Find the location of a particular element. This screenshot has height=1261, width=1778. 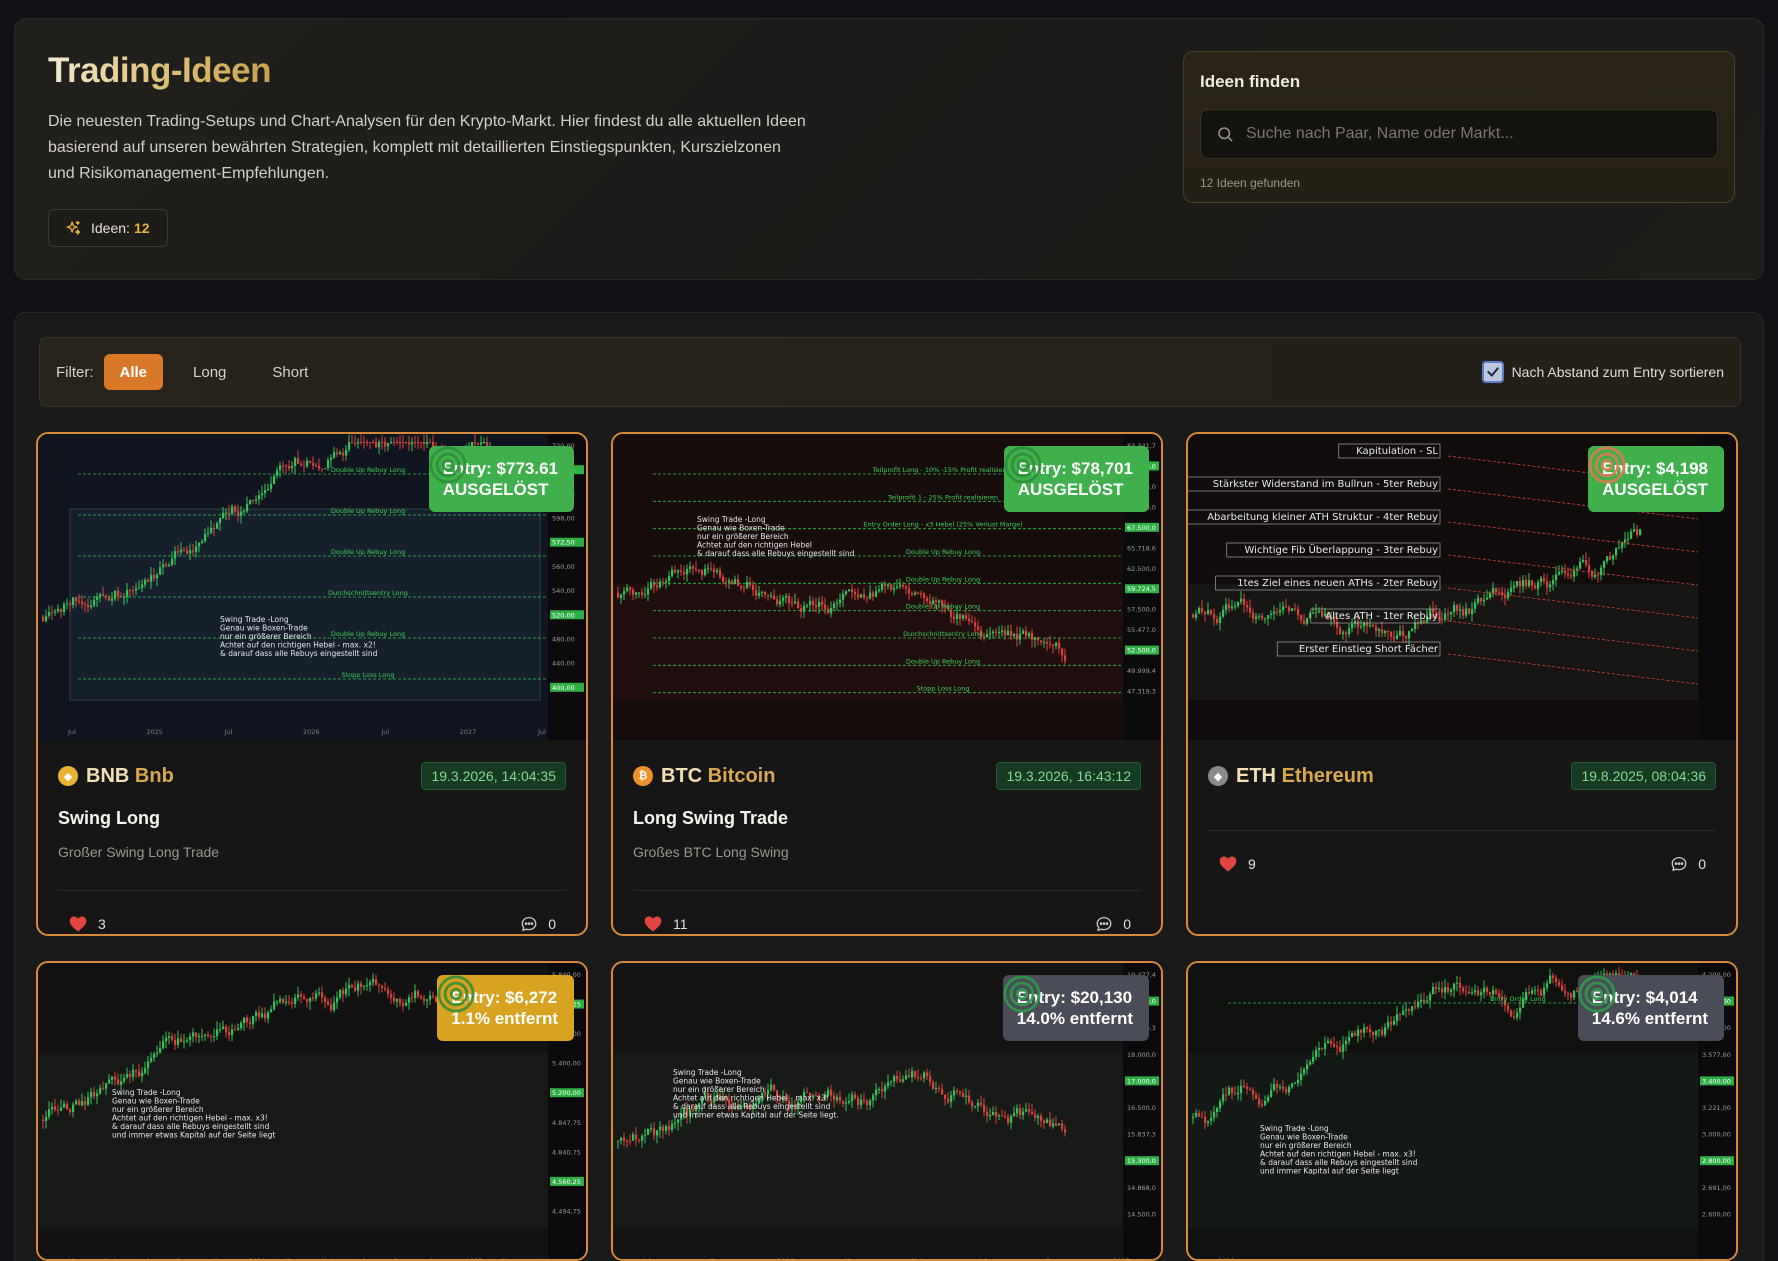

price-axis-label: 572,50 is located at coordinates (563, 543).